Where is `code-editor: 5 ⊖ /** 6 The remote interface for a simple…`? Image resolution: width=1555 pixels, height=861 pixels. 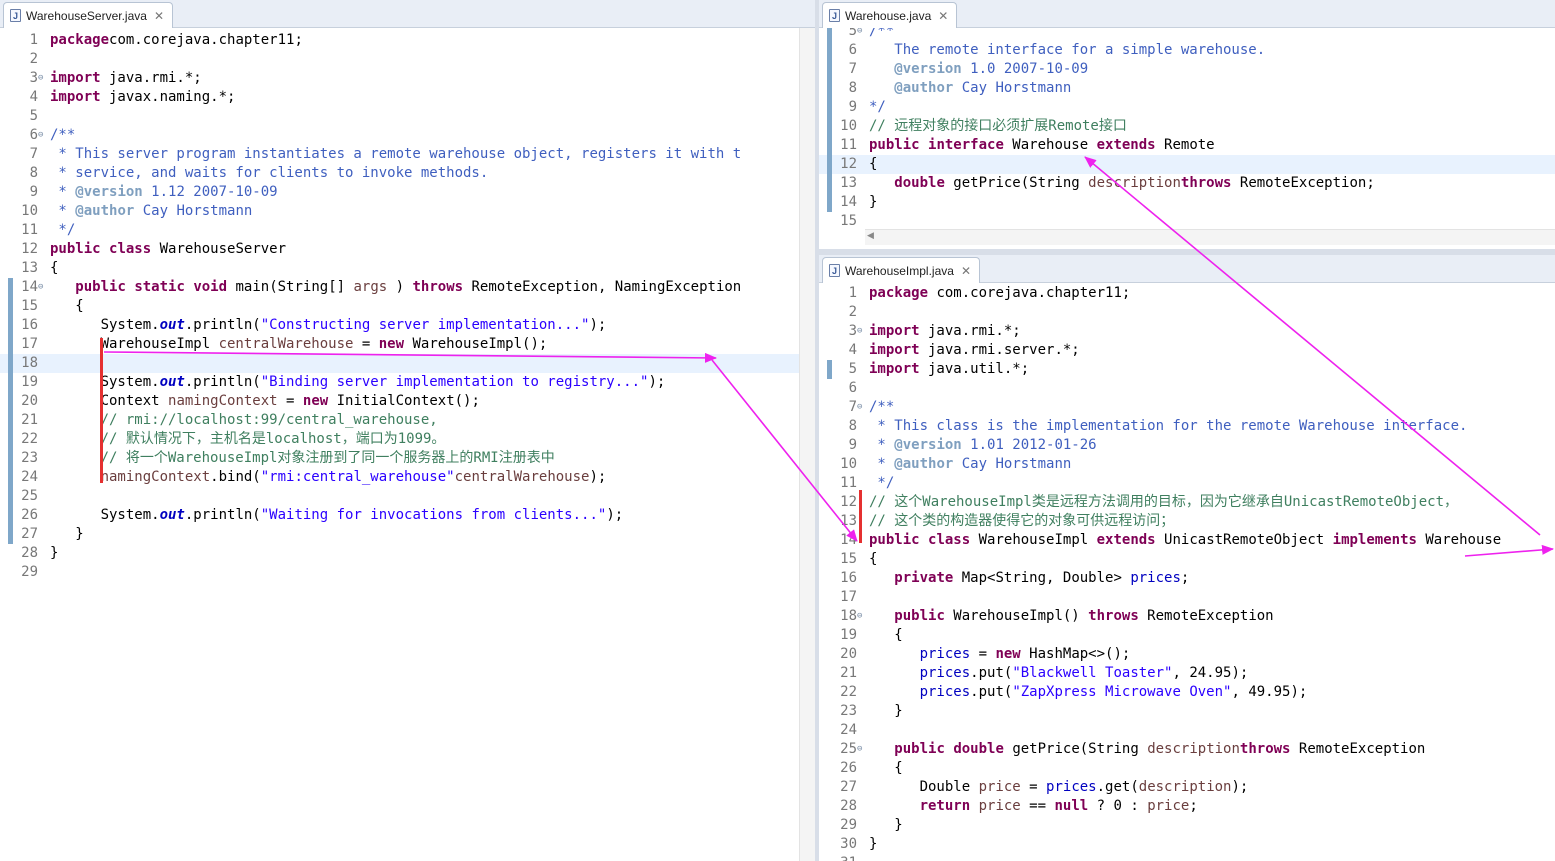
code-editor: 5 ⊖ /** 6 The remote interface for a simple… is located at coordinates (1187, 128).